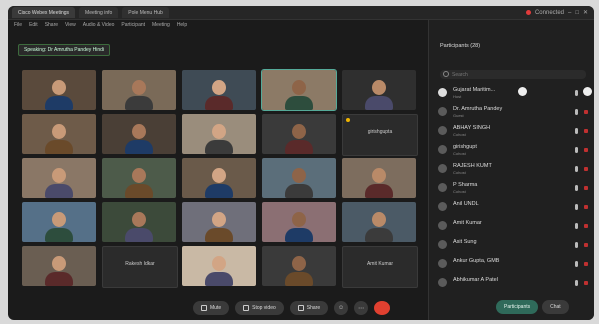 The height and width of the screenshot is (324, 599). I want to click on minimize-icon: –, so click(569, 13).